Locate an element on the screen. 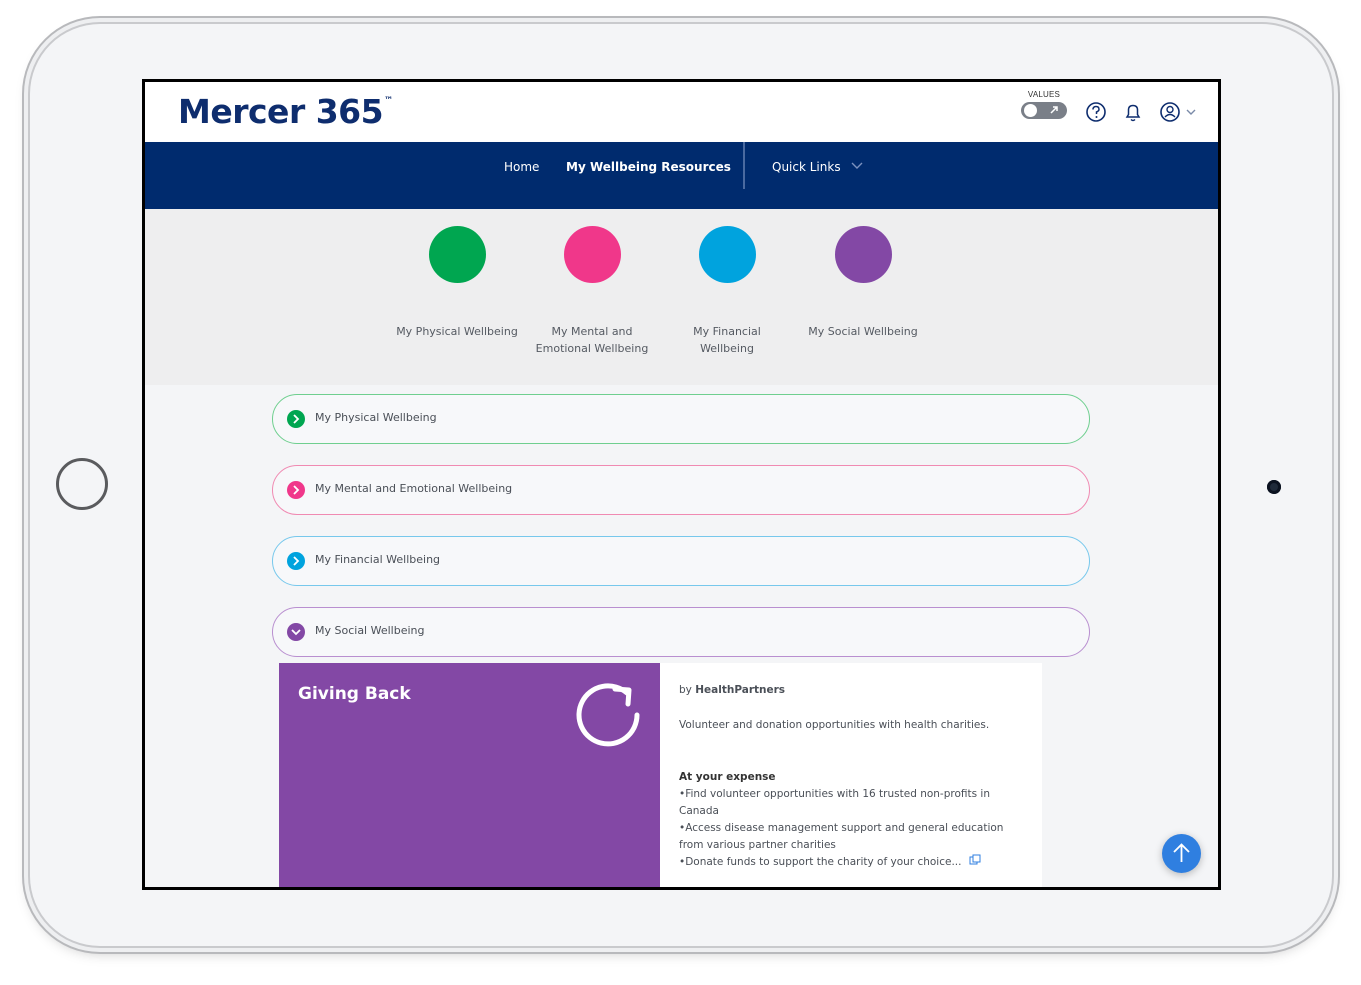 Image resolution: width=1361 pixels, height=985 pixels. quick-links-label: Quick Links is located at coordinates (806, 167).